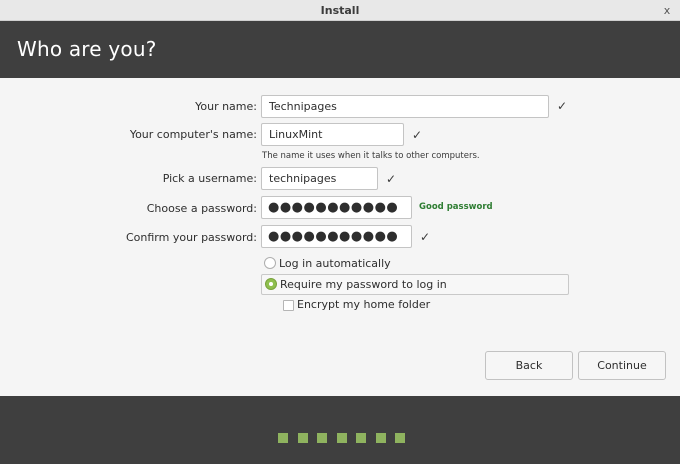 Image resolution: width=680 pixels, height=464 pixels. Describe the element at coordinates (270, 263) in the screenshot. I see `login-automatically-radio` at that location.